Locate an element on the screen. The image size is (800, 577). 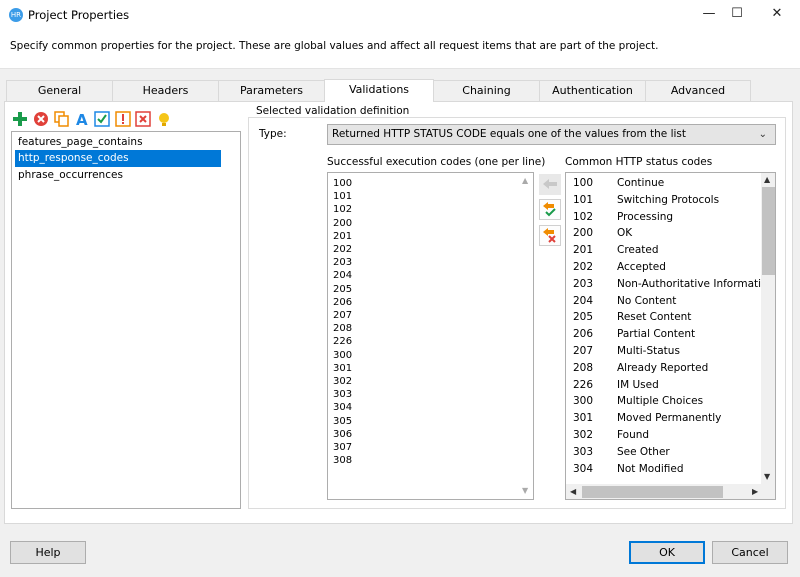
remove-code-button is located at coordinates (550, 235).